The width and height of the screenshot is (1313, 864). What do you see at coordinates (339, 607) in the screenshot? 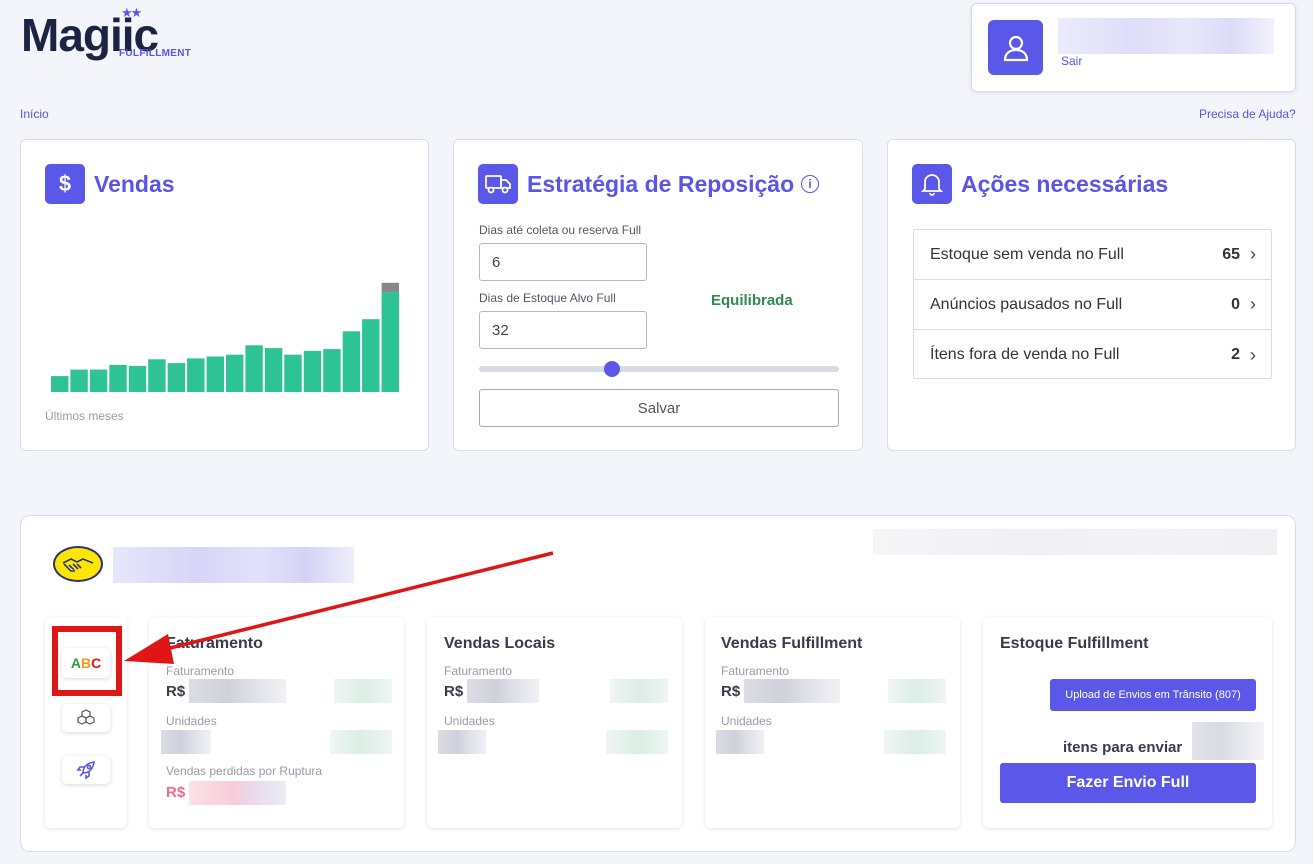
I see `annotation-arrow-icon` at bounding box center [339, 607].